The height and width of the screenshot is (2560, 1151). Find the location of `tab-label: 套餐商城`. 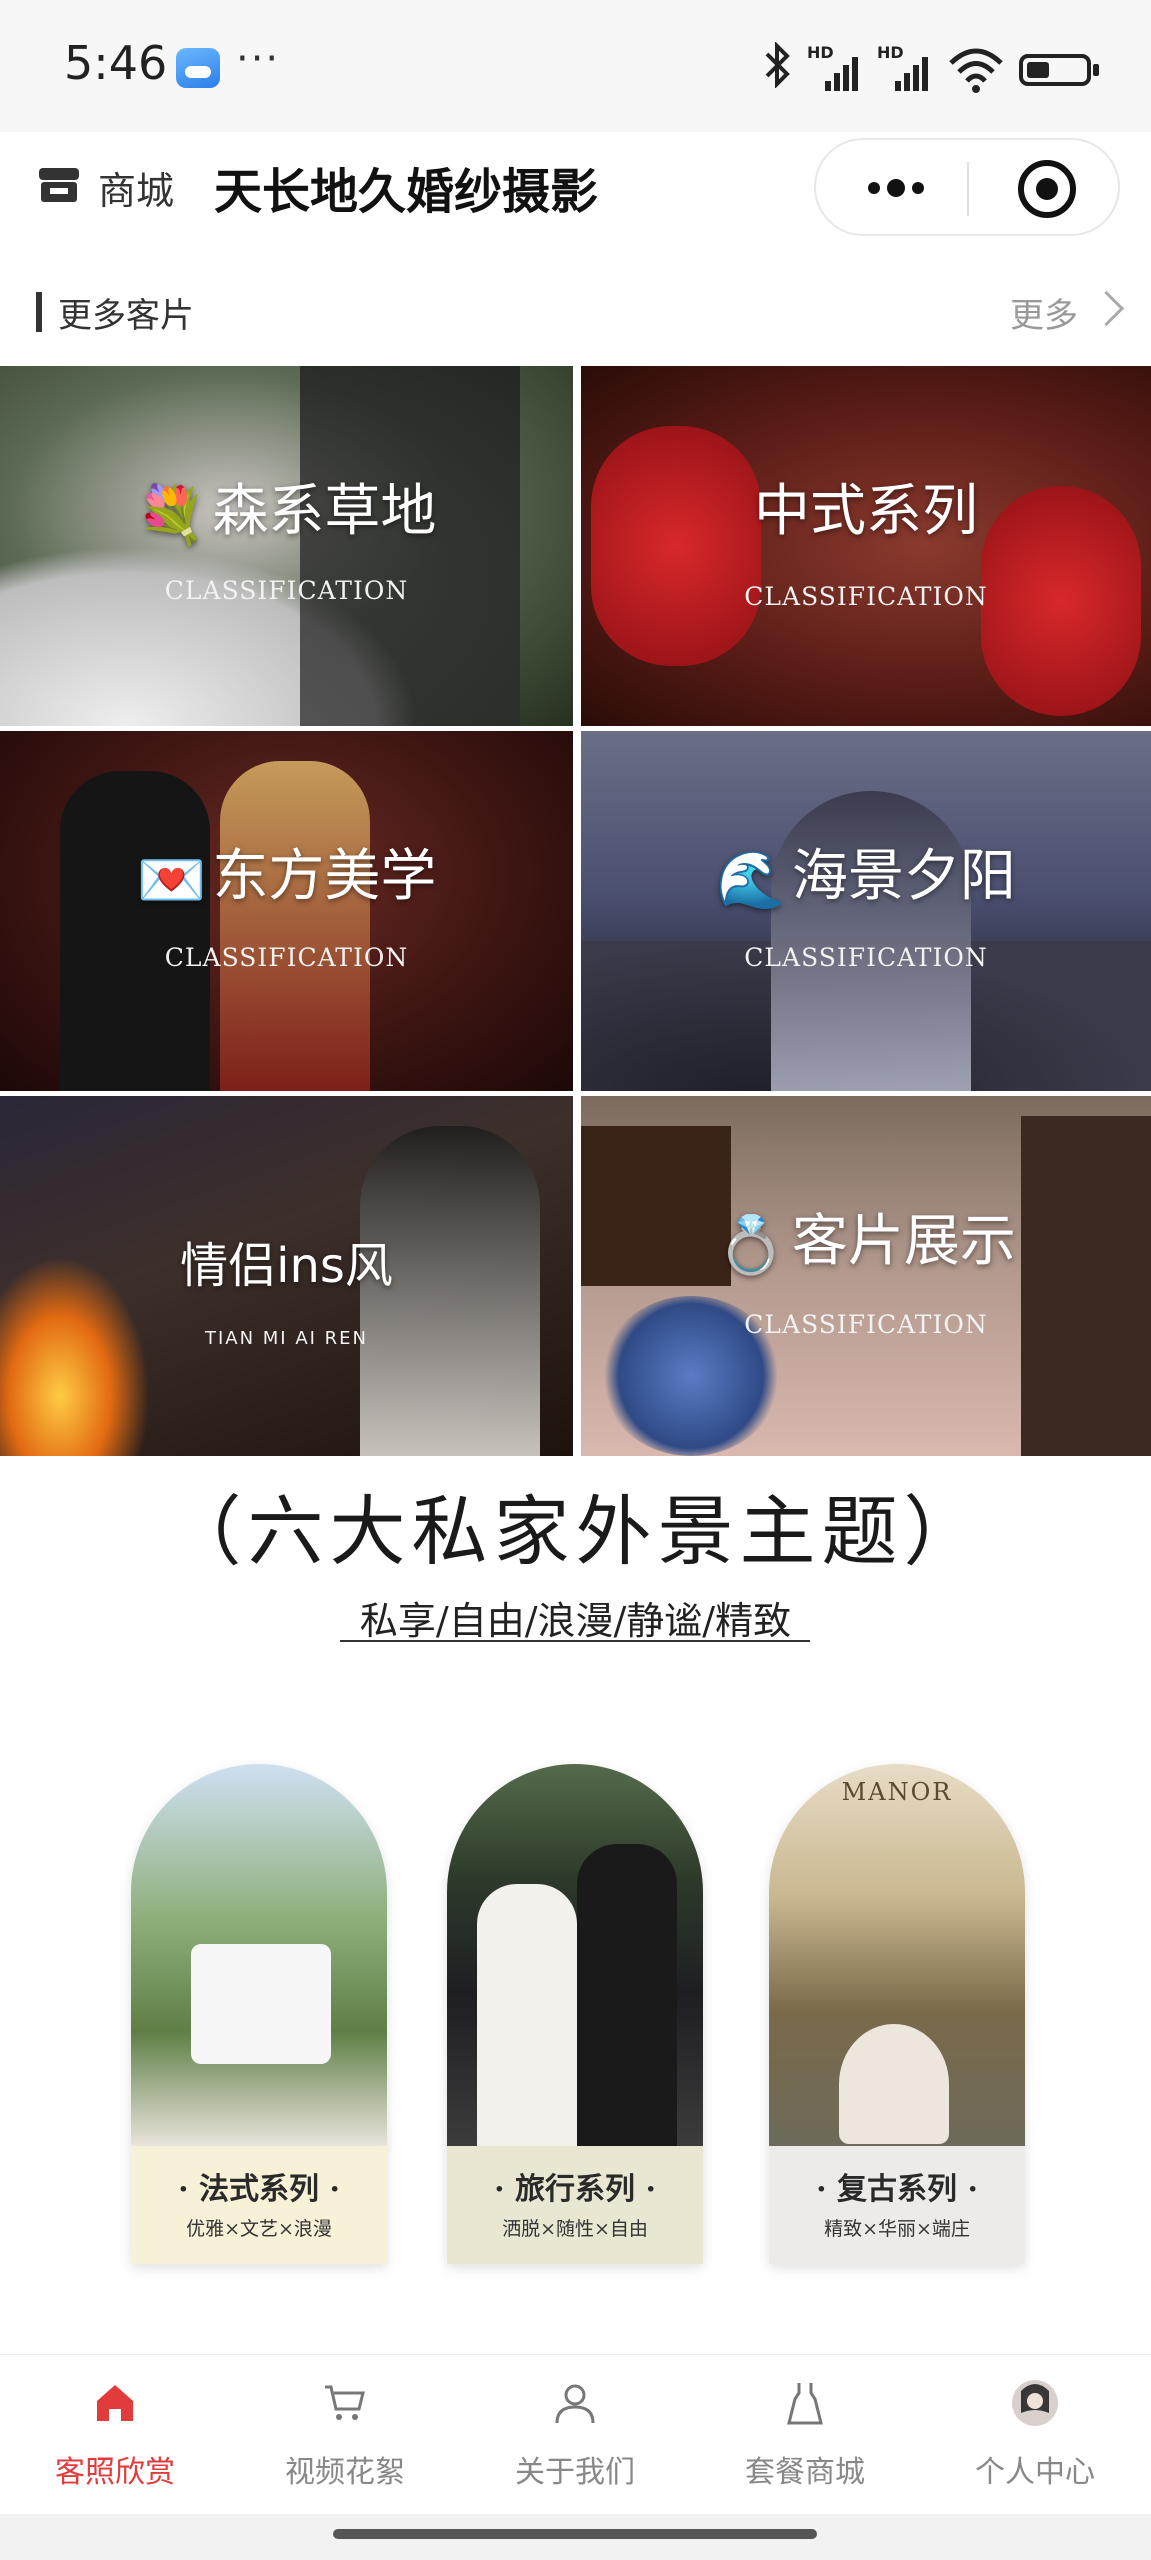

tab-label: 套餐商城 is located at coordinates (805, 2472).